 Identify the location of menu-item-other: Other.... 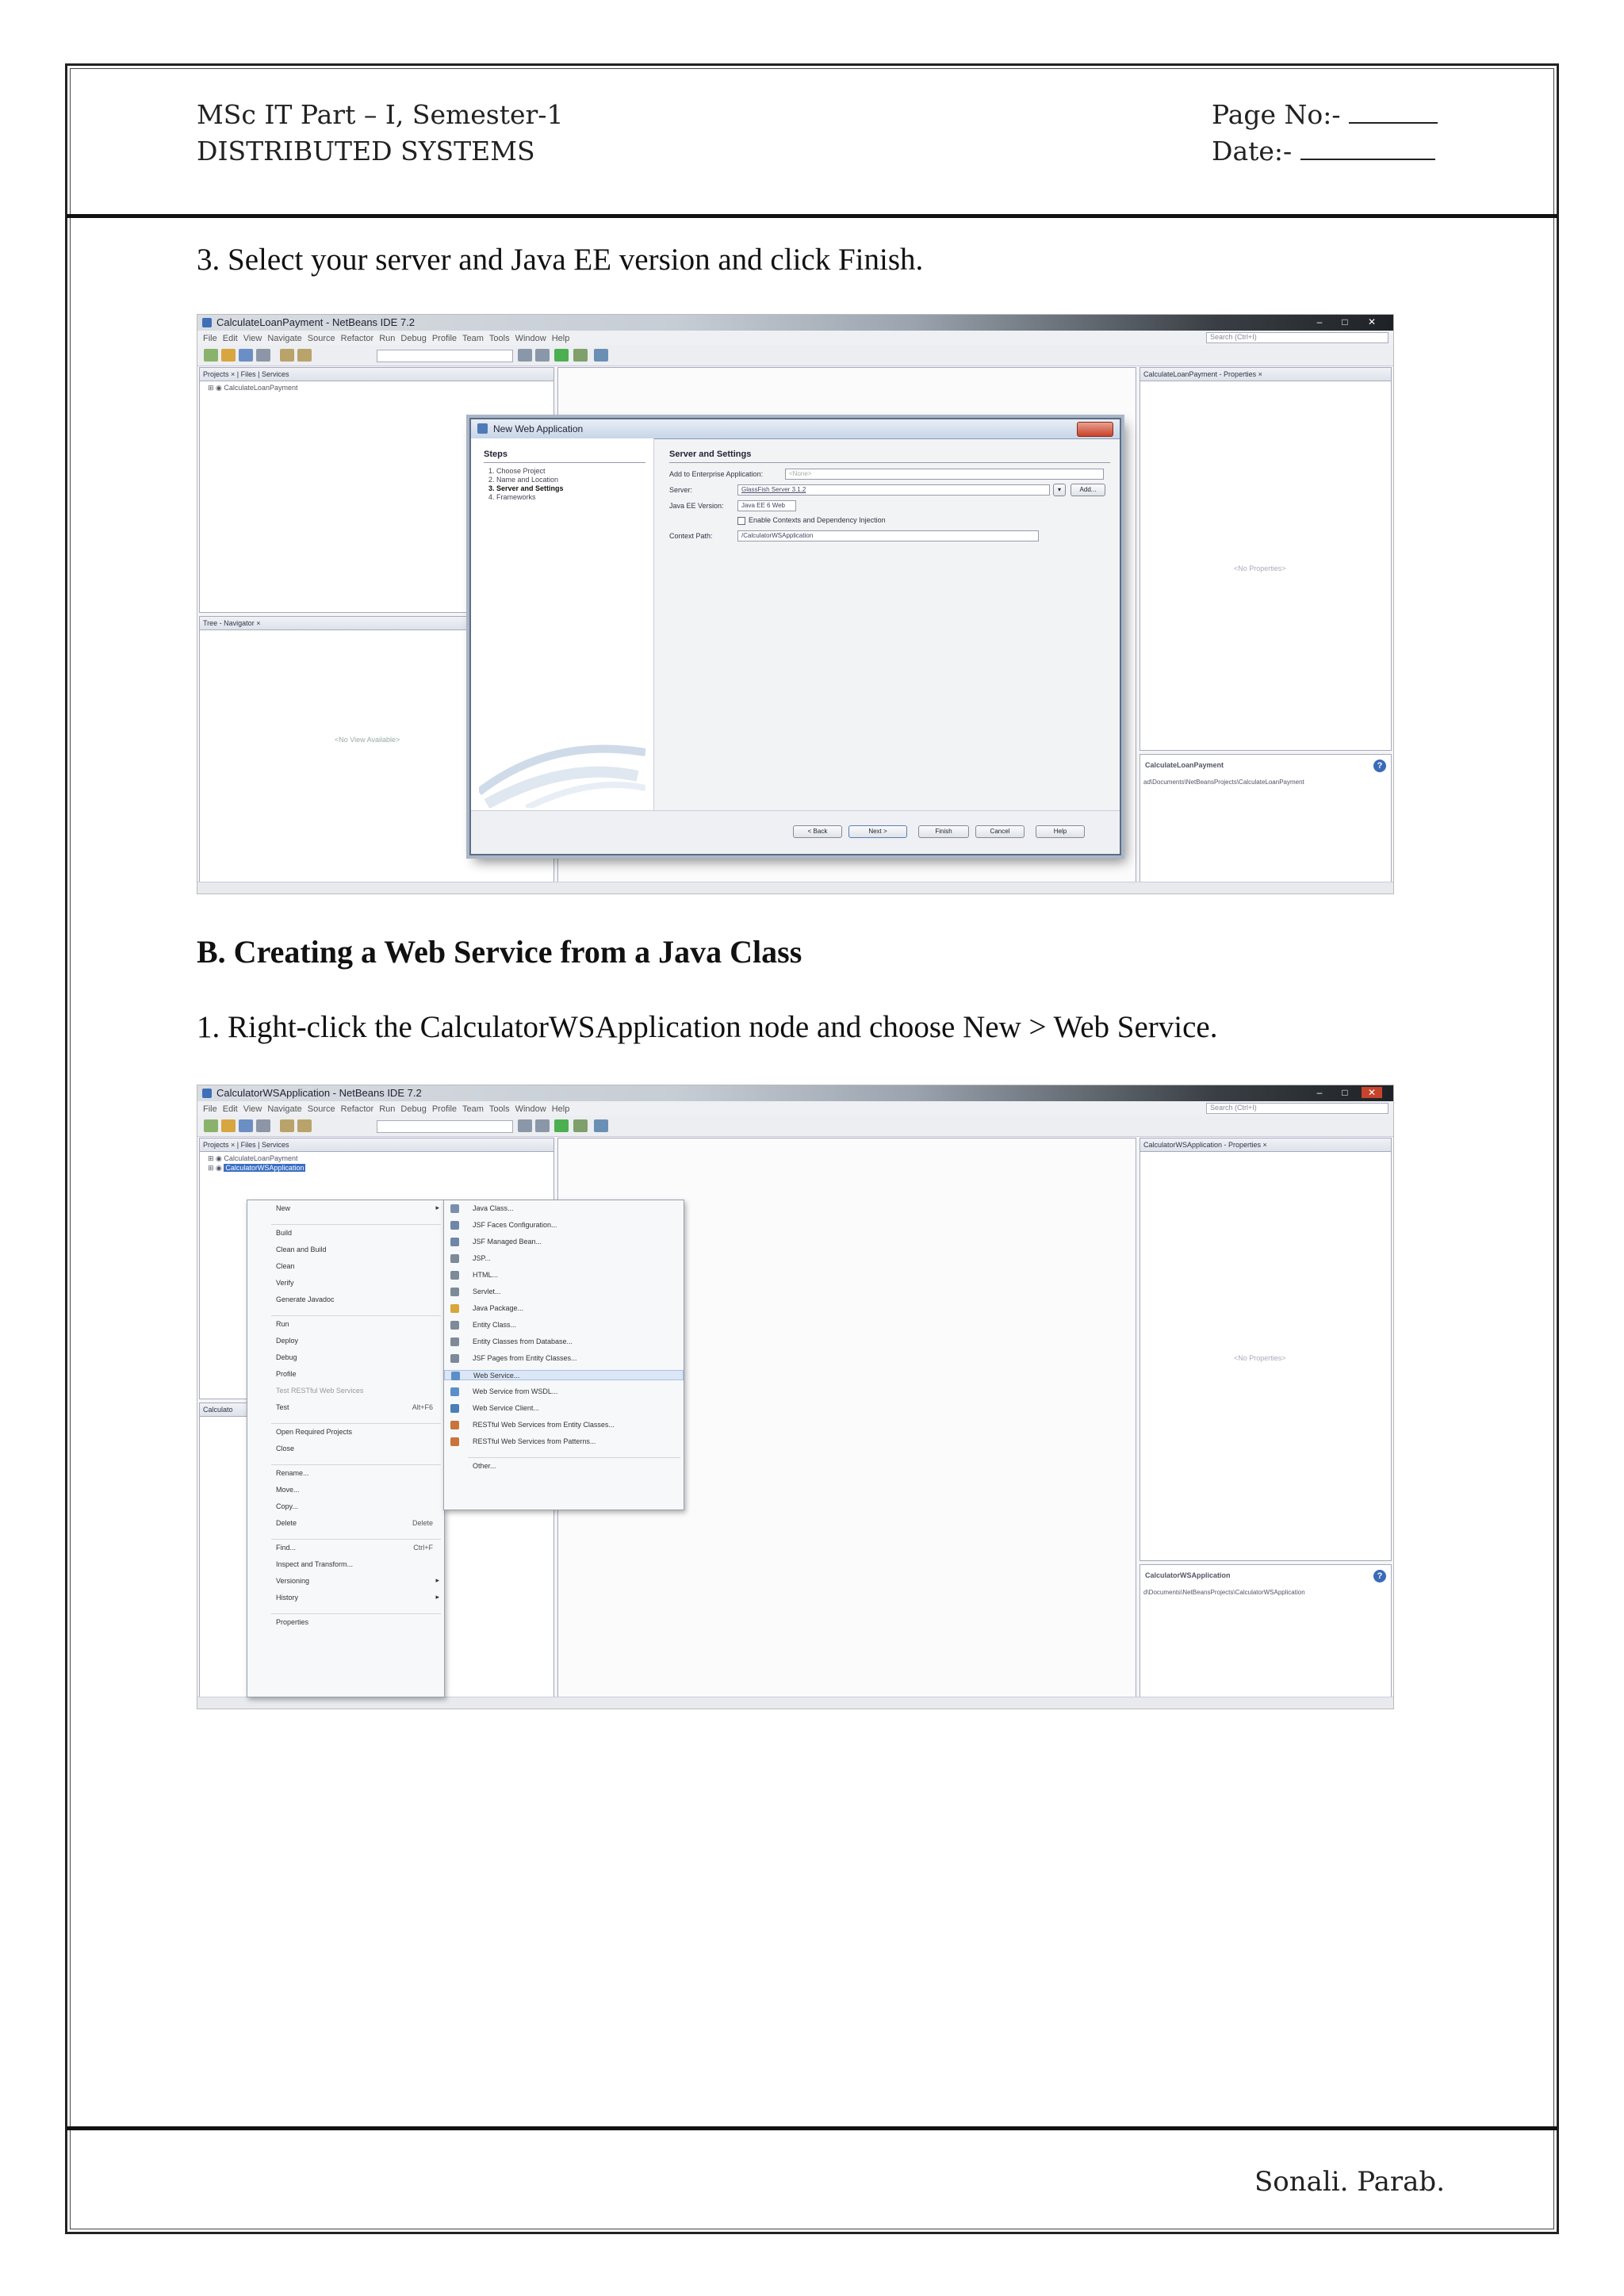
(564, 1466).